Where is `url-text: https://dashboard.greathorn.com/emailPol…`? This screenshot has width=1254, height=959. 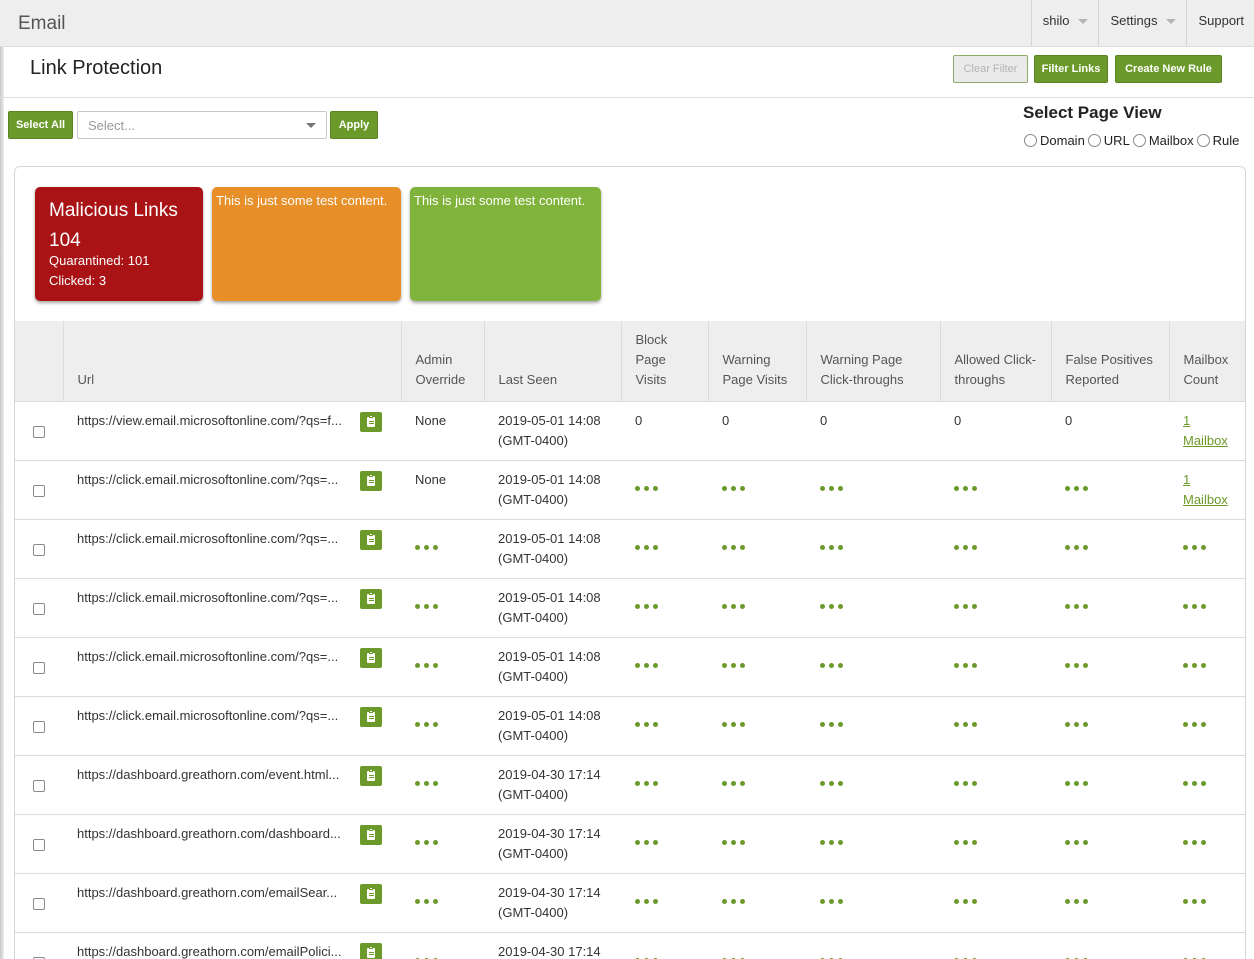
url-text: https://dashboard.greathorn.com/emailPol… is located at coordinates (217, 950).